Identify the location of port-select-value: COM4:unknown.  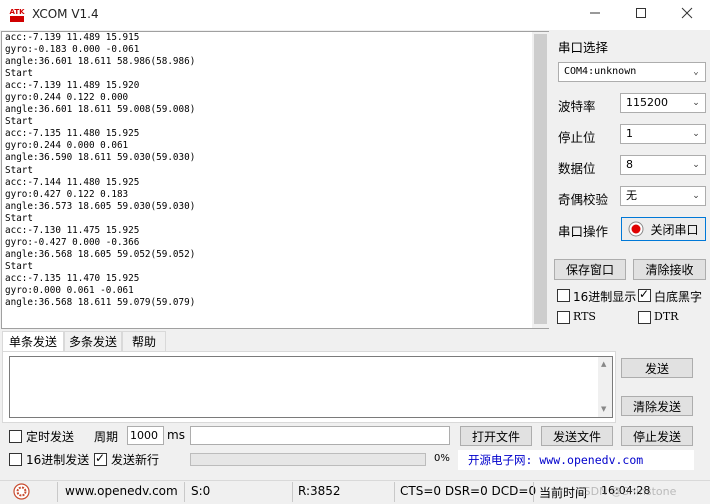
(600, 71).